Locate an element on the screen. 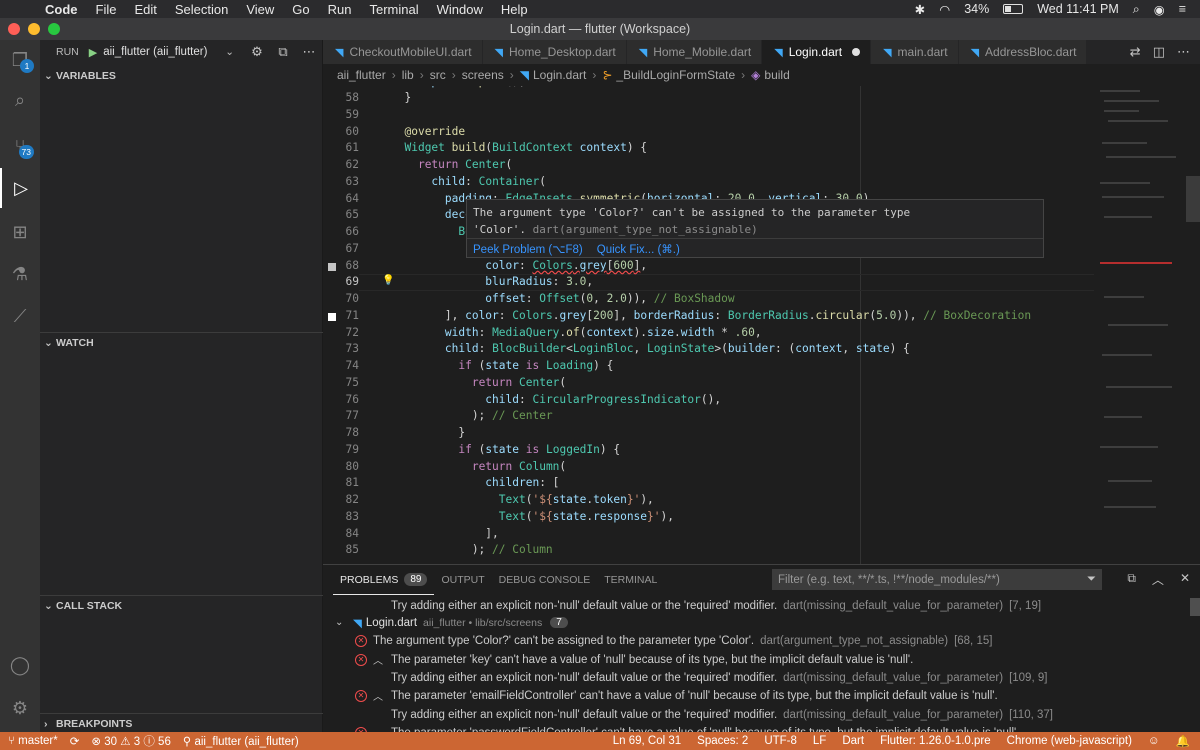 The image size is (1200, 750). unsaved-dot-icon is located at coordinates (856, 52).